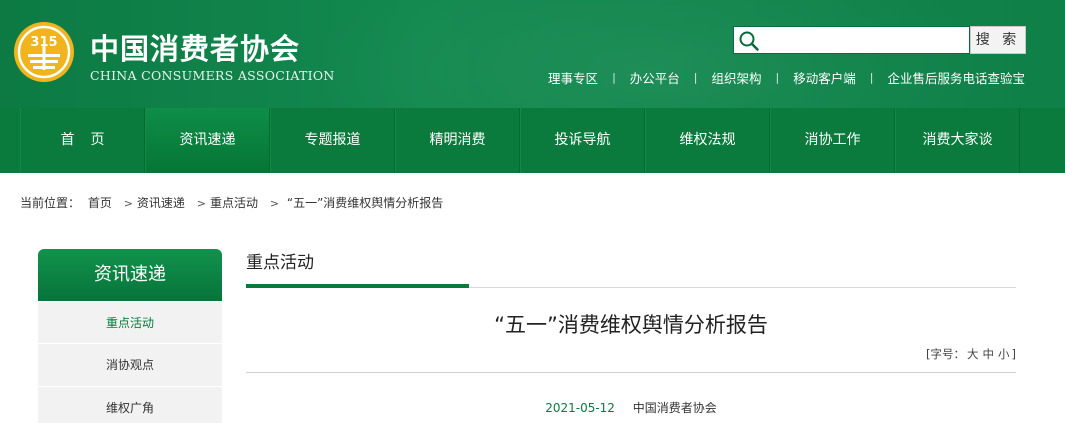 The height and width of the screenshot is (423, 1065). I want to click on breadcrumb-item-current: “五一”消费维权舆情分析报告, so click(365, 203).